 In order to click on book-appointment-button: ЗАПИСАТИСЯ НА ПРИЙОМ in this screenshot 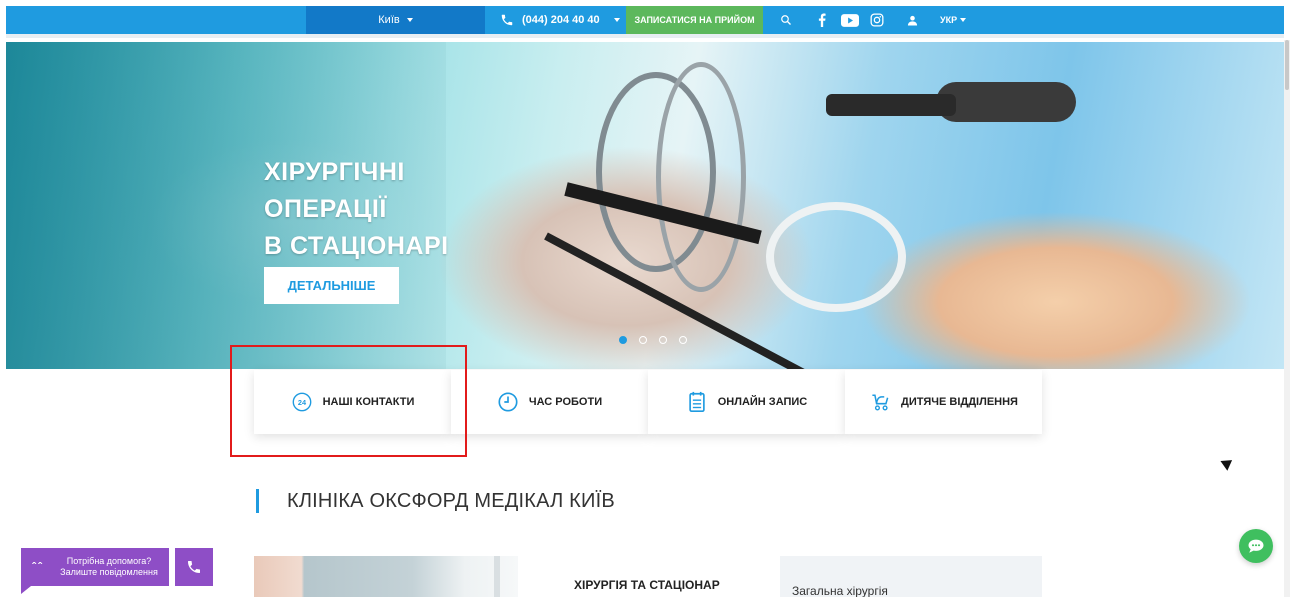, I will do `click(694, 20)`.